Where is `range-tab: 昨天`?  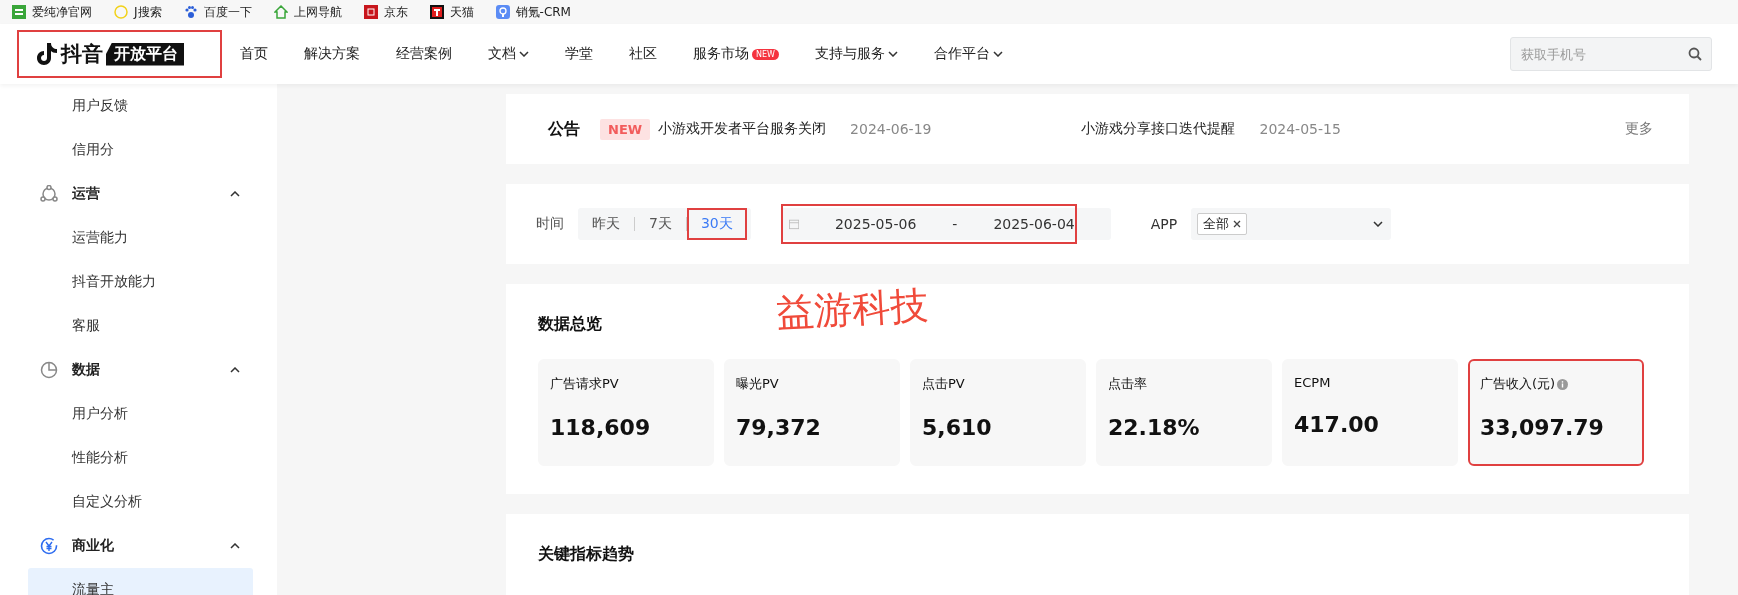
range-tab: 昨天 is located at coordinates (606, 224).